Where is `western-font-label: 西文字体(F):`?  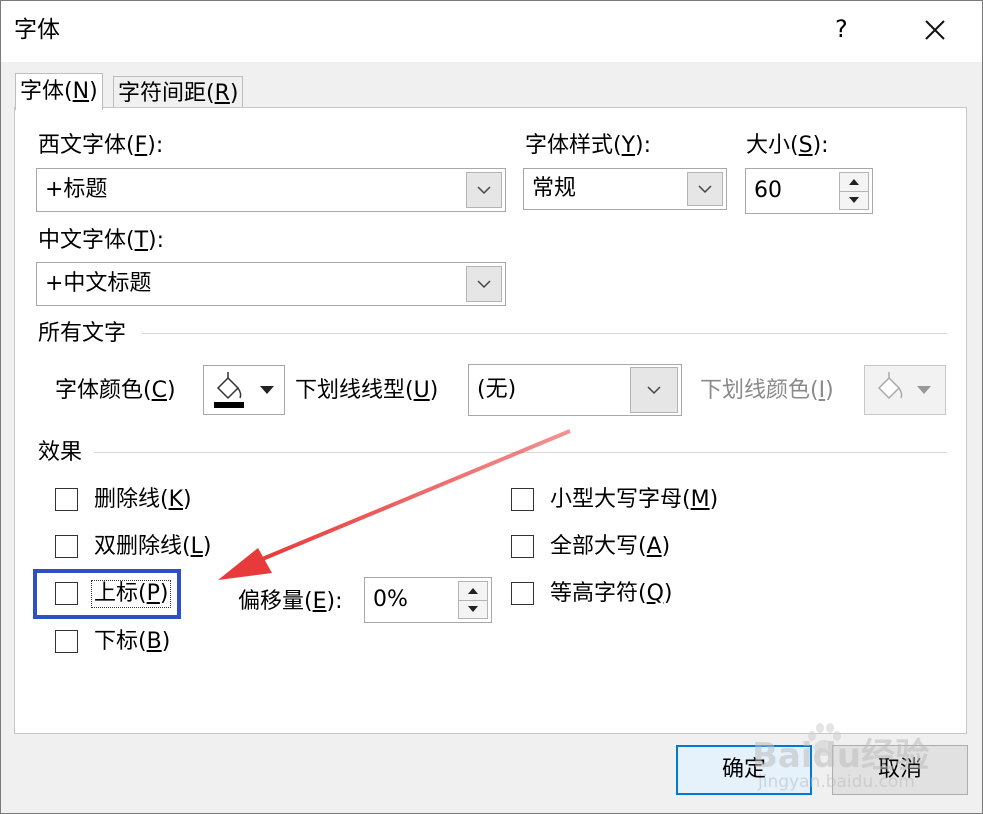 western-font-label: 西文字体(F): is located at coordinates (101, 145).